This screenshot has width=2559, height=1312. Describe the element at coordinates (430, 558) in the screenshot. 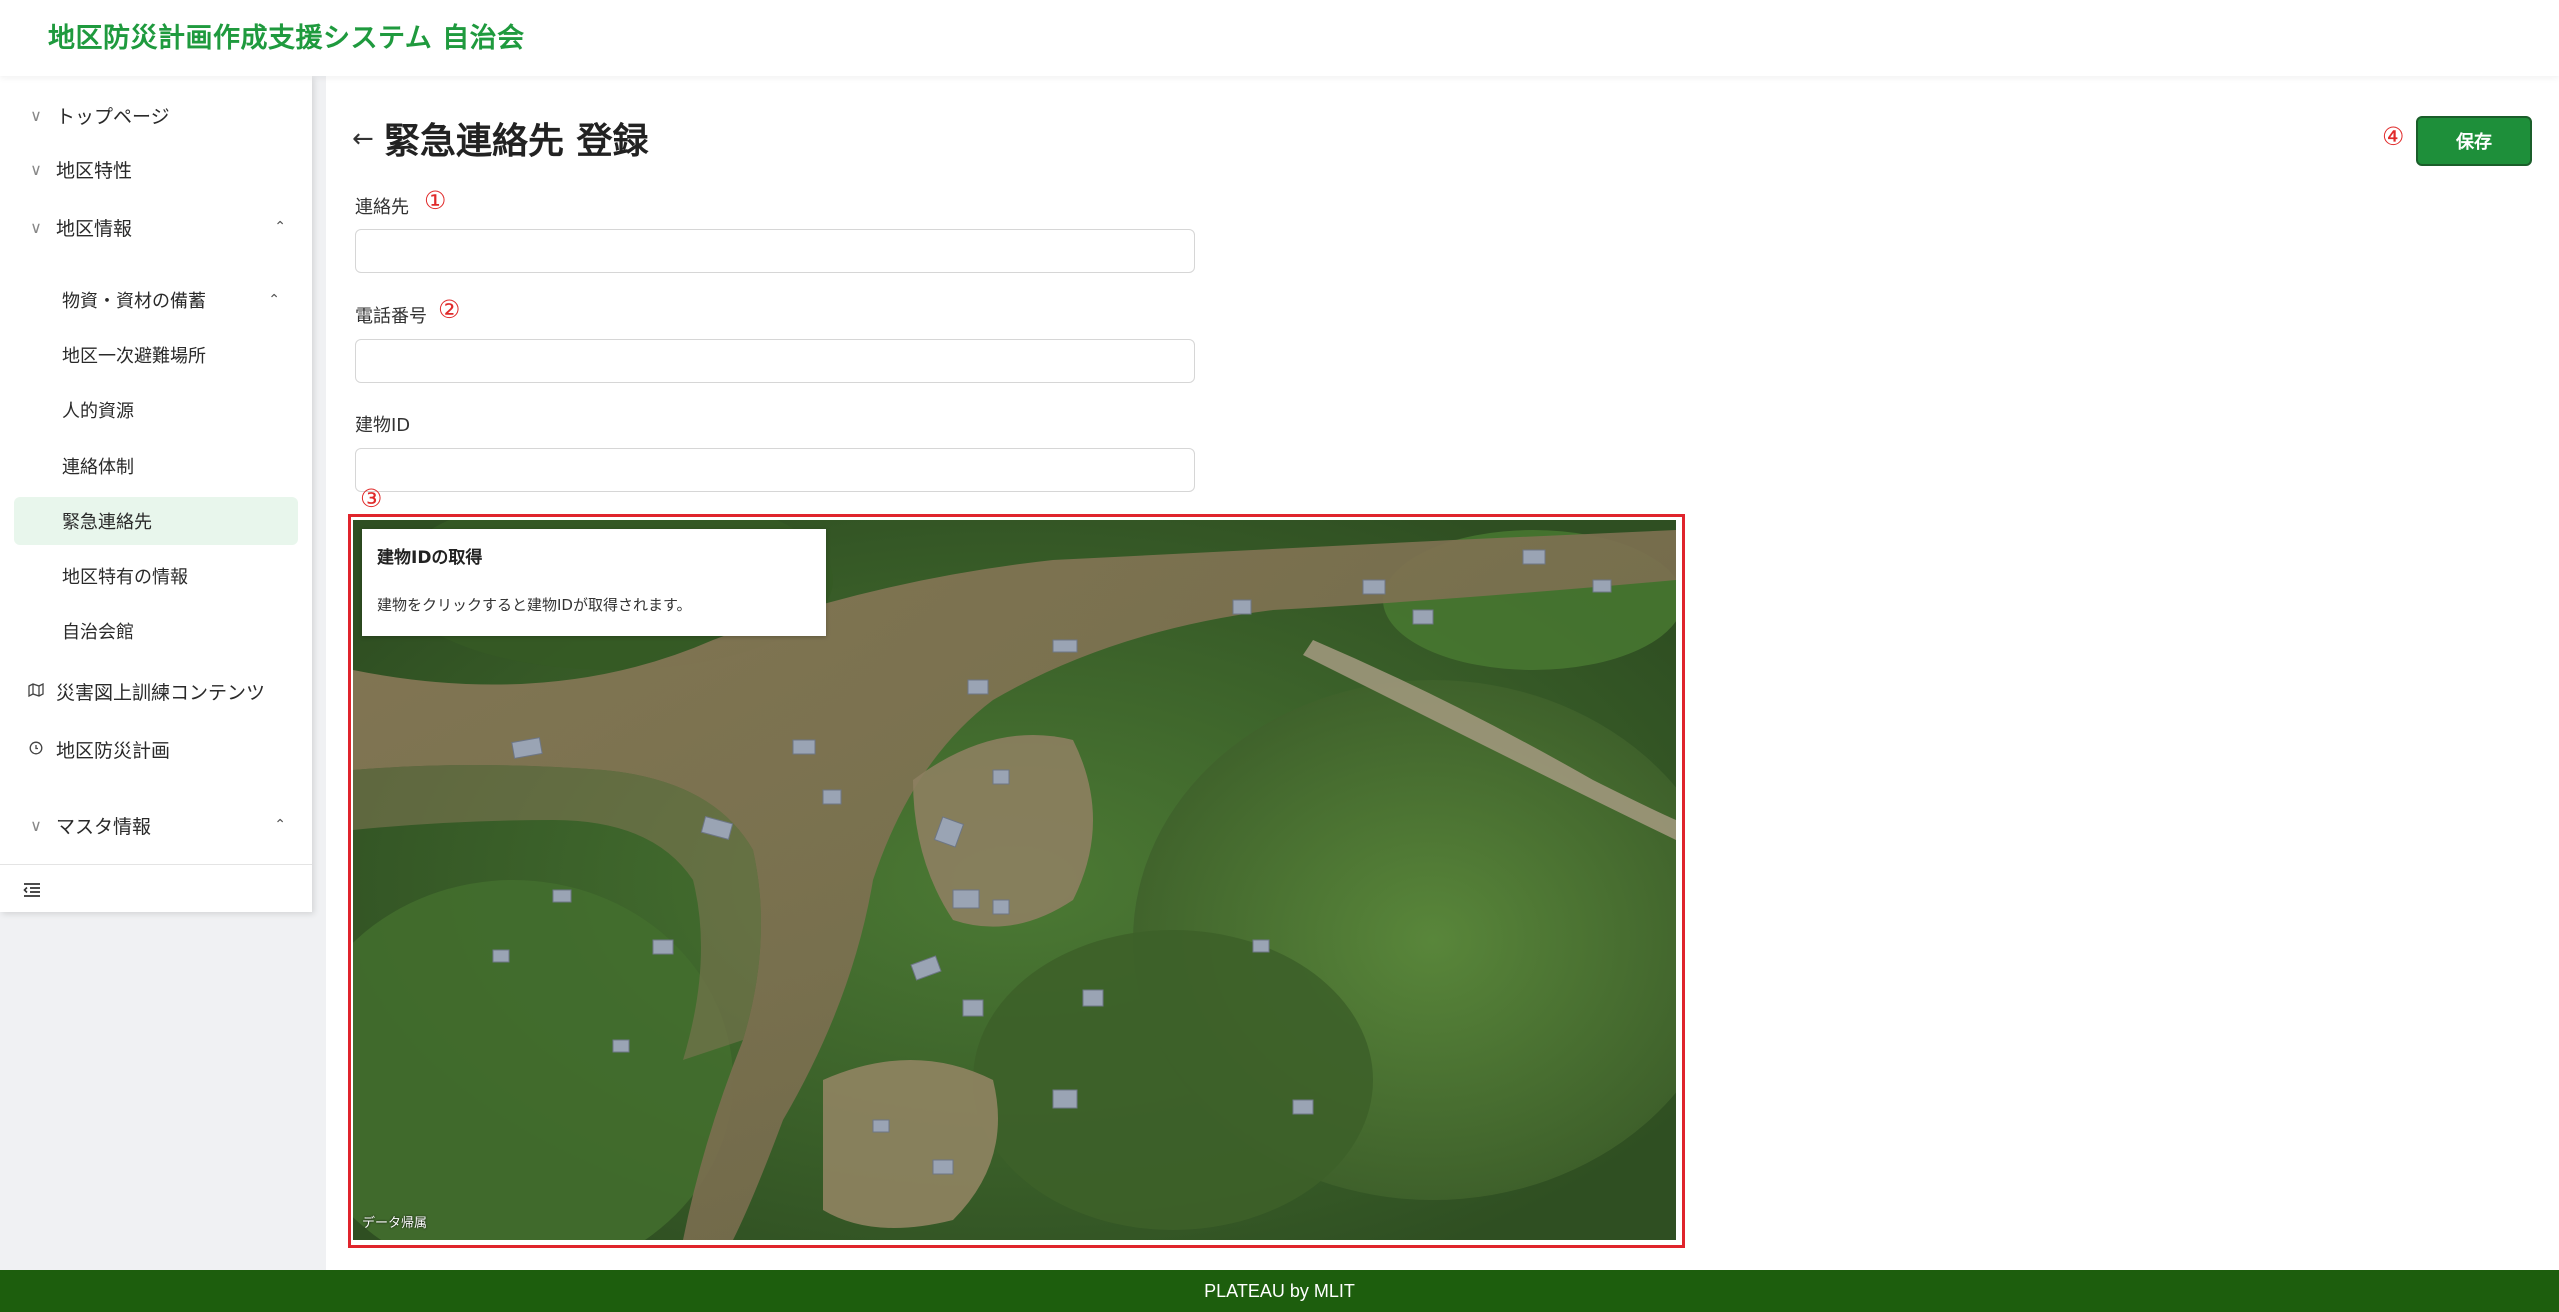

I see `popup-title: 建物IDの取得` at that location.